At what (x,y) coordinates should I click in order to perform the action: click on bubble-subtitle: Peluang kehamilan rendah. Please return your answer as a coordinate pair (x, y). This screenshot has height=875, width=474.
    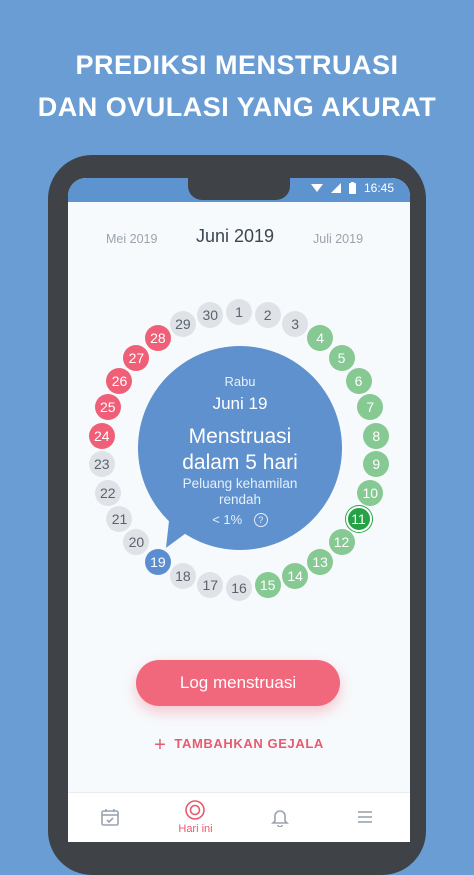
    Looking at the image, I should click on (240, 492).